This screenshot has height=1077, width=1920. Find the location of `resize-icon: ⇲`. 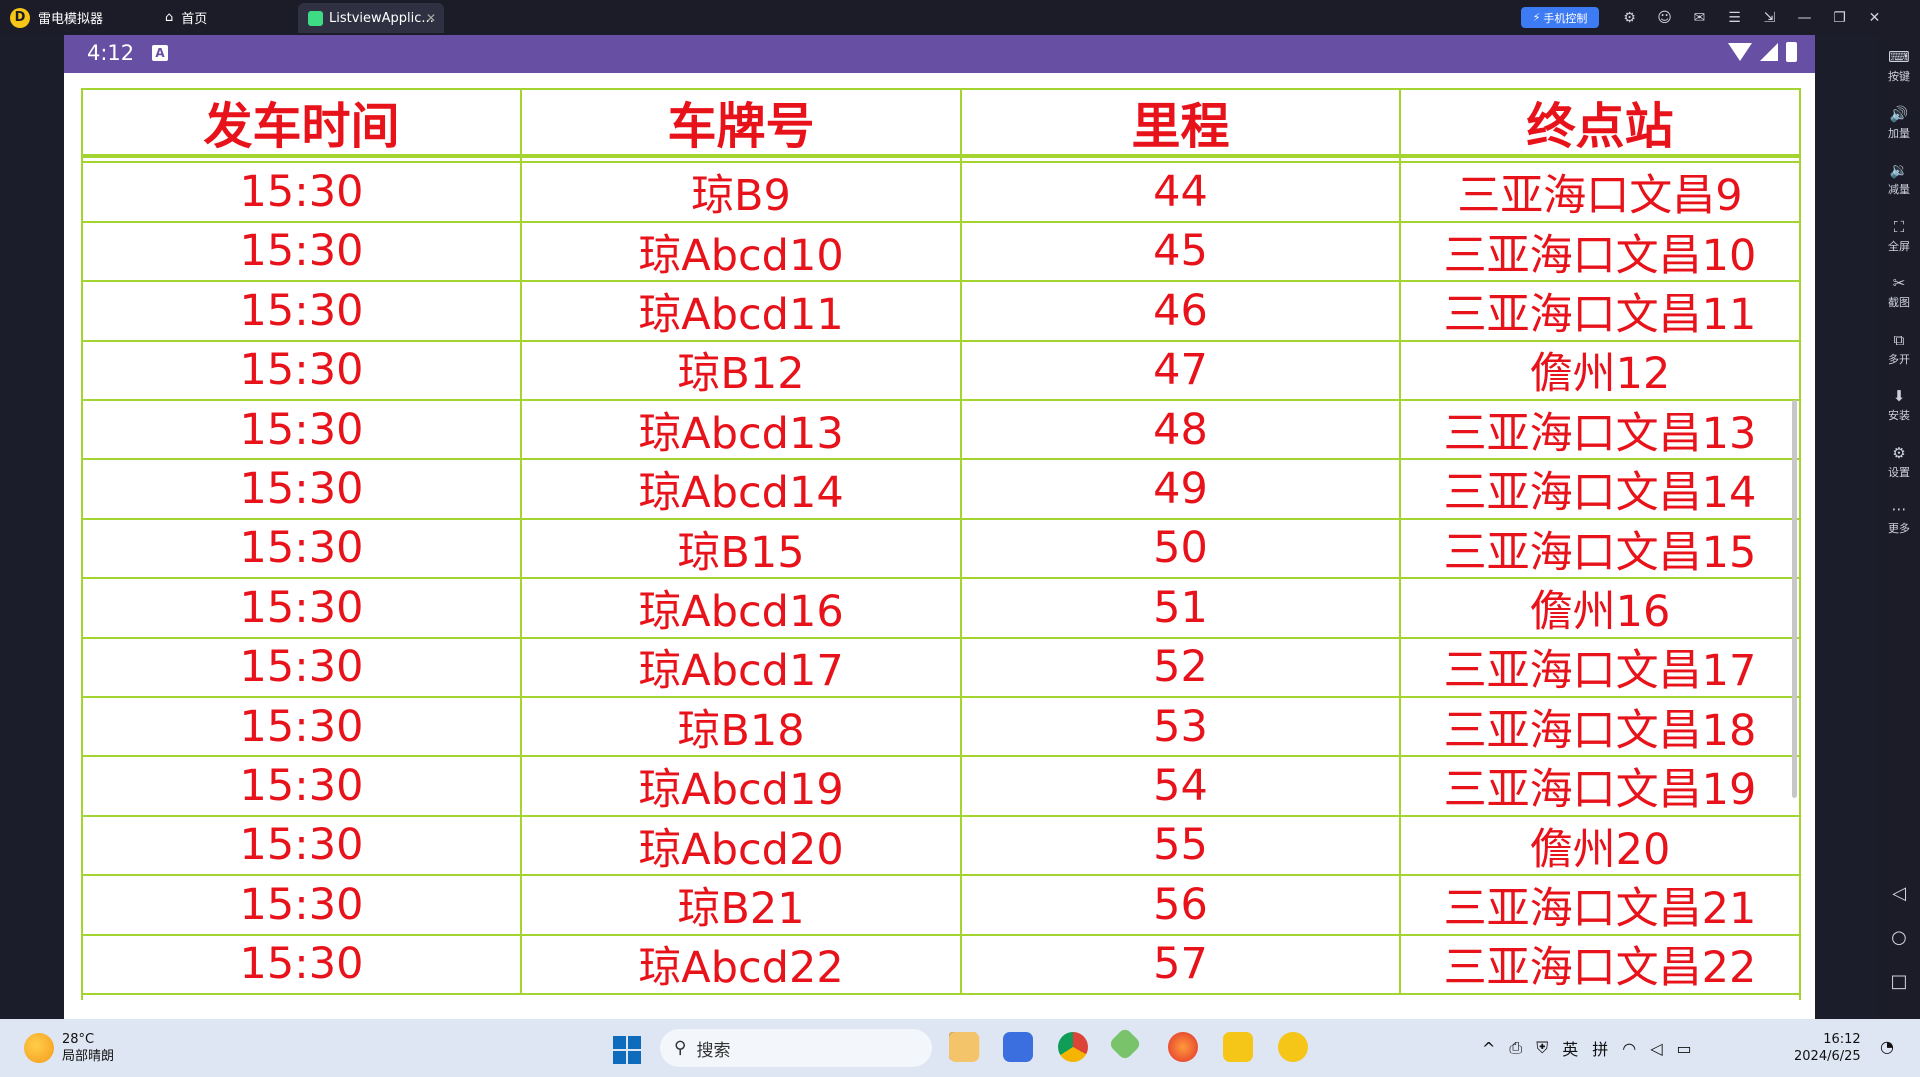

resize-icon: ⇲ is located at coordinates (1769, 18).